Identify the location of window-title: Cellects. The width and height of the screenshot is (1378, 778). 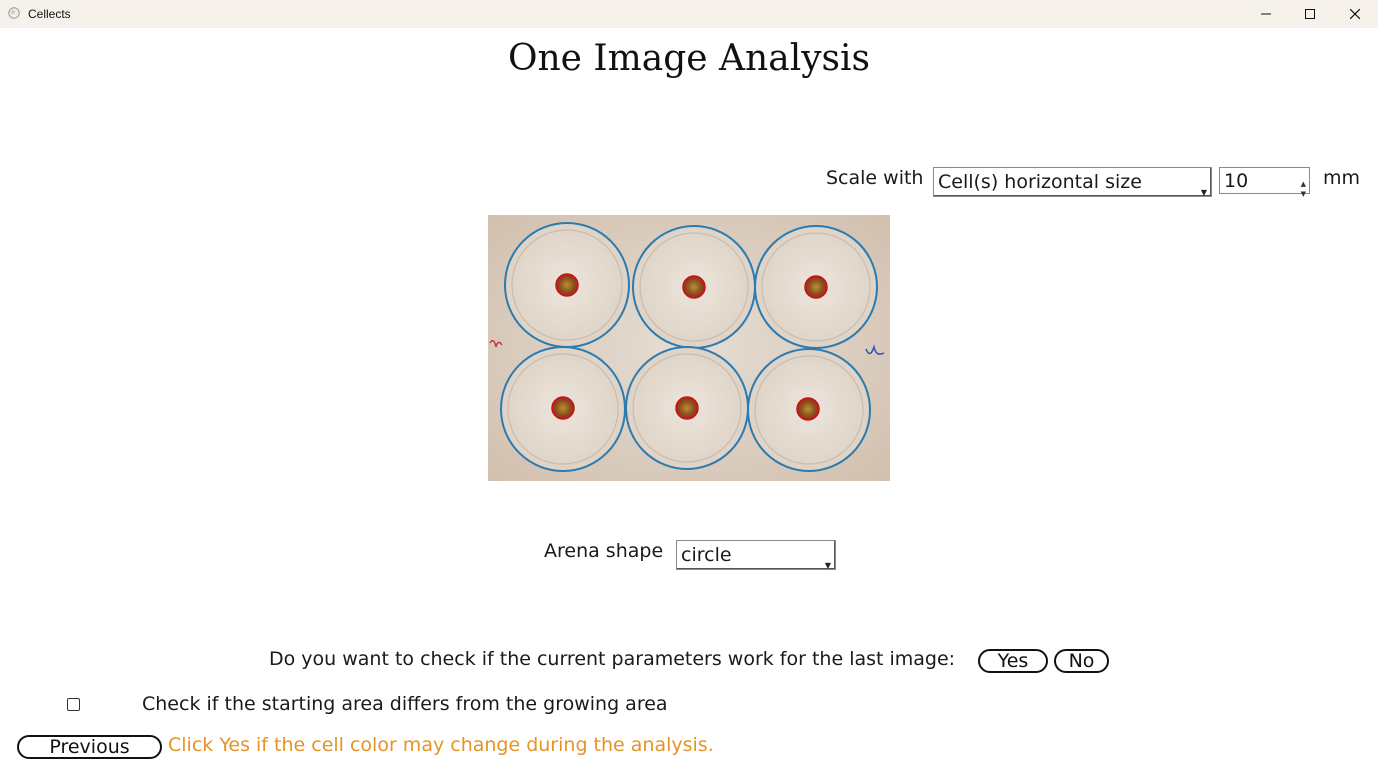
(49, 14).